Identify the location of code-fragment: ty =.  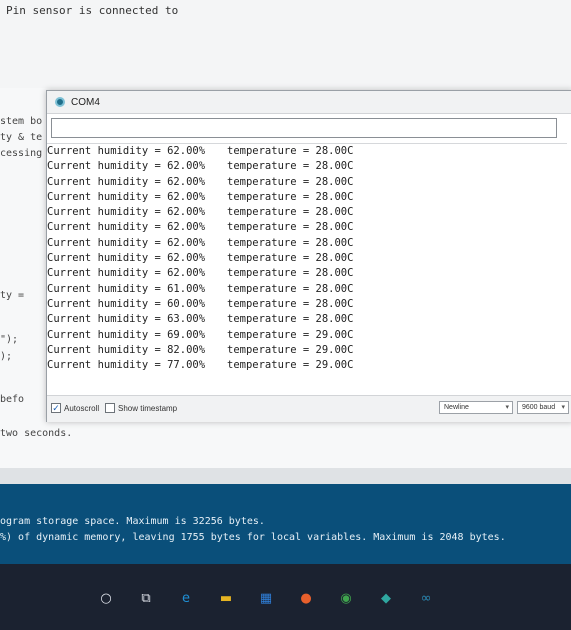
(12, 295).